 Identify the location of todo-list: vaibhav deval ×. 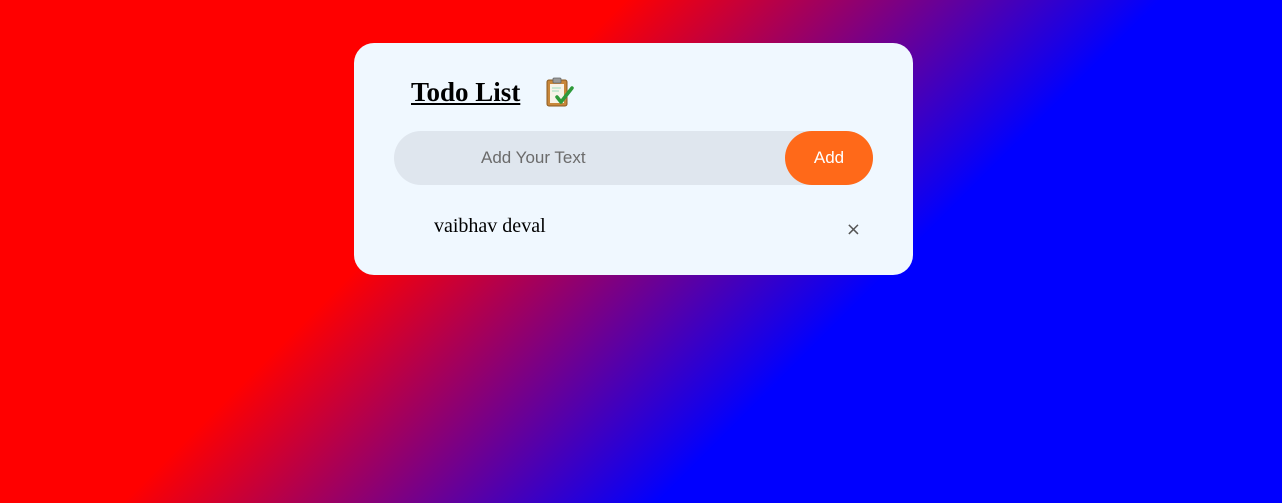
(654, 230).